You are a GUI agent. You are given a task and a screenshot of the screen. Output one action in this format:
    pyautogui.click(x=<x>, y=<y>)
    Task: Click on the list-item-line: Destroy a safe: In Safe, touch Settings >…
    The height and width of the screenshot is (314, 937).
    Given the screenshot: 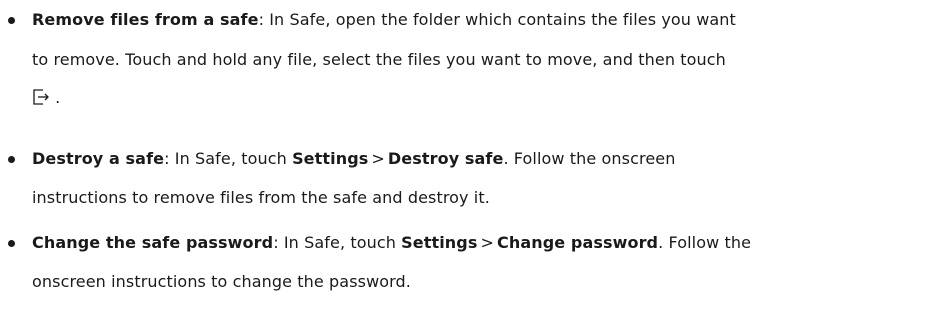 What is the action you would take?
    pyautogui.click(x=353, y=159)
    